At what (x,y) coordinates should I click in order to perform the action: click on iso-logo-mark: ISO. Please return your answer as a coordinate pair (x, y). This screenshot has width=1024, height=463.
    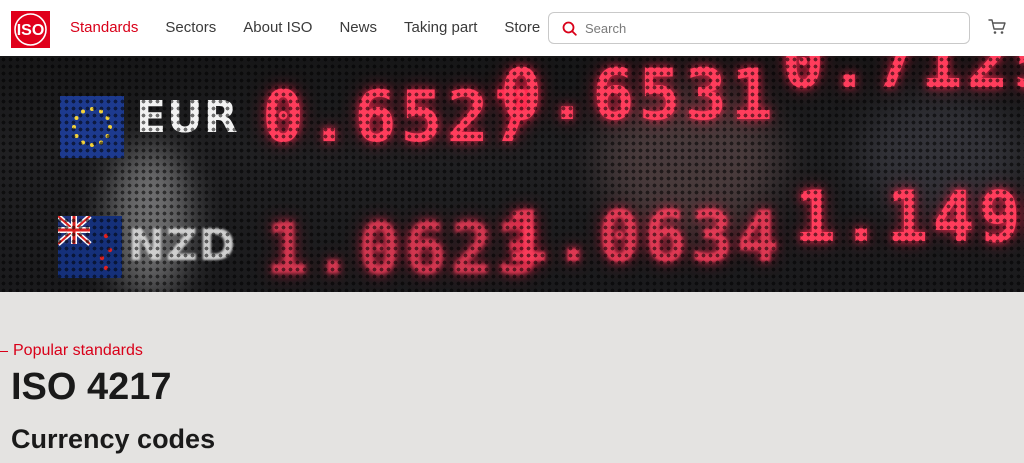
    Looking at the image, I should click on (30, 29).